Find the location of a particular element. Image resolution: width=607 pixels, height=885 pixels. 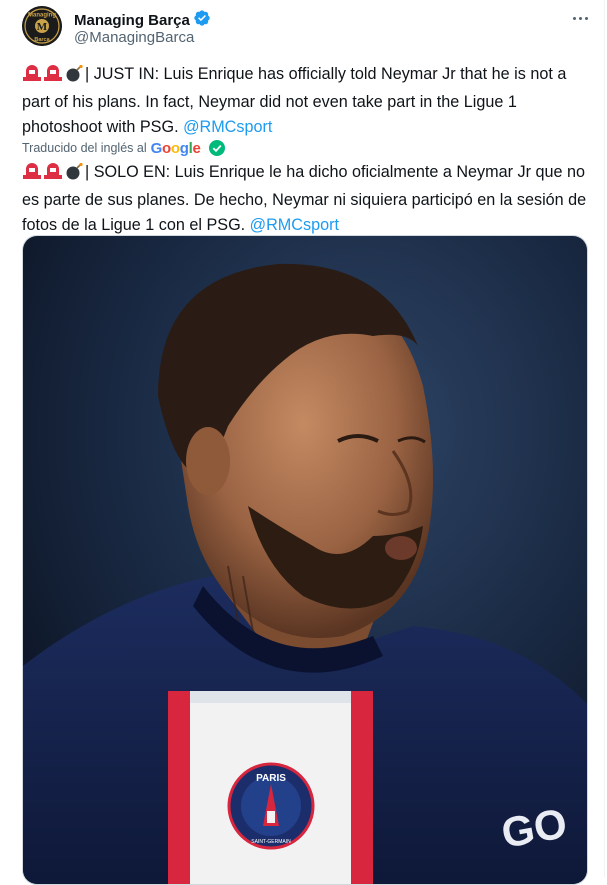

translated-mention-link: @RMCsport is located at coordinates (294, 225).